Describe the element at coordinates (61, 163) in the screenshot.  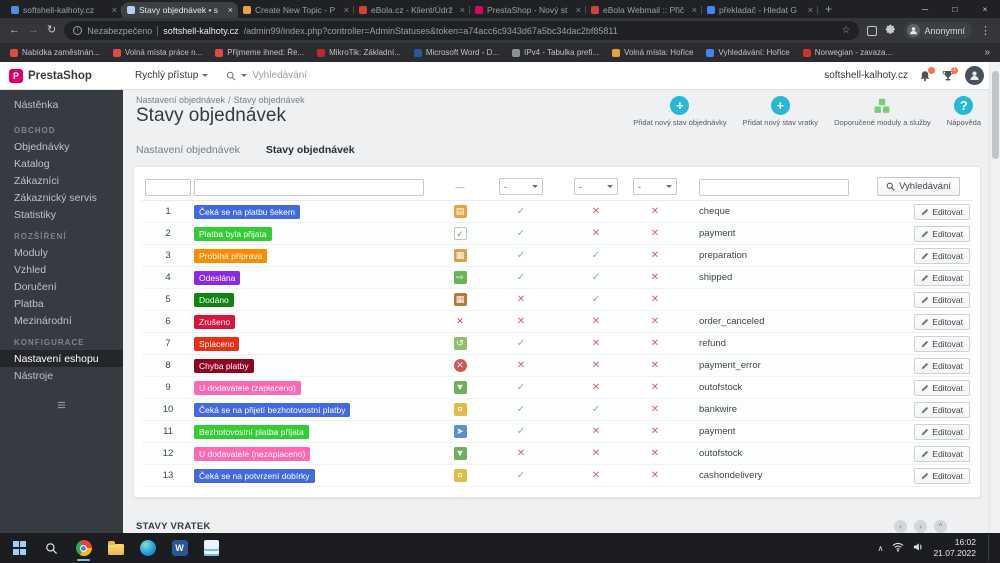
I see `sidebar-item: Katalog` at that location.